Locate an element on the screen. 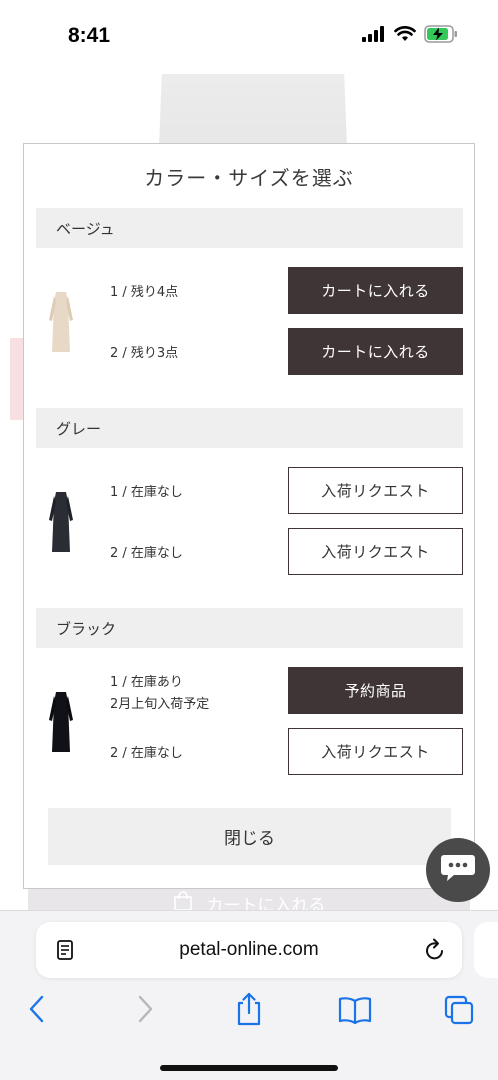 The width and height of the screenshot is (498, 1080). home-indicator is located at coordinates (249, 1068).